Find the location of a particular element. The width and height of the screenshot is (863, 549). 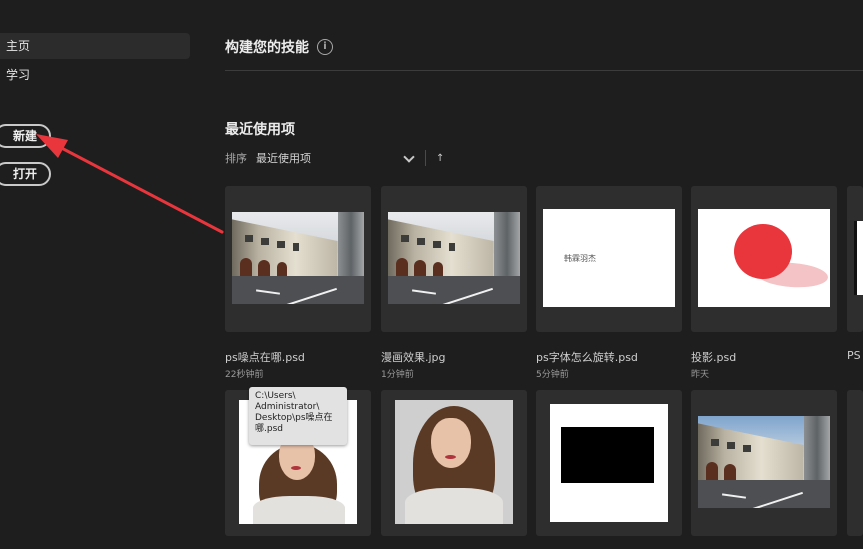

recent-file-card: 韩霖羽杰 is located at coordinates (609, 259).